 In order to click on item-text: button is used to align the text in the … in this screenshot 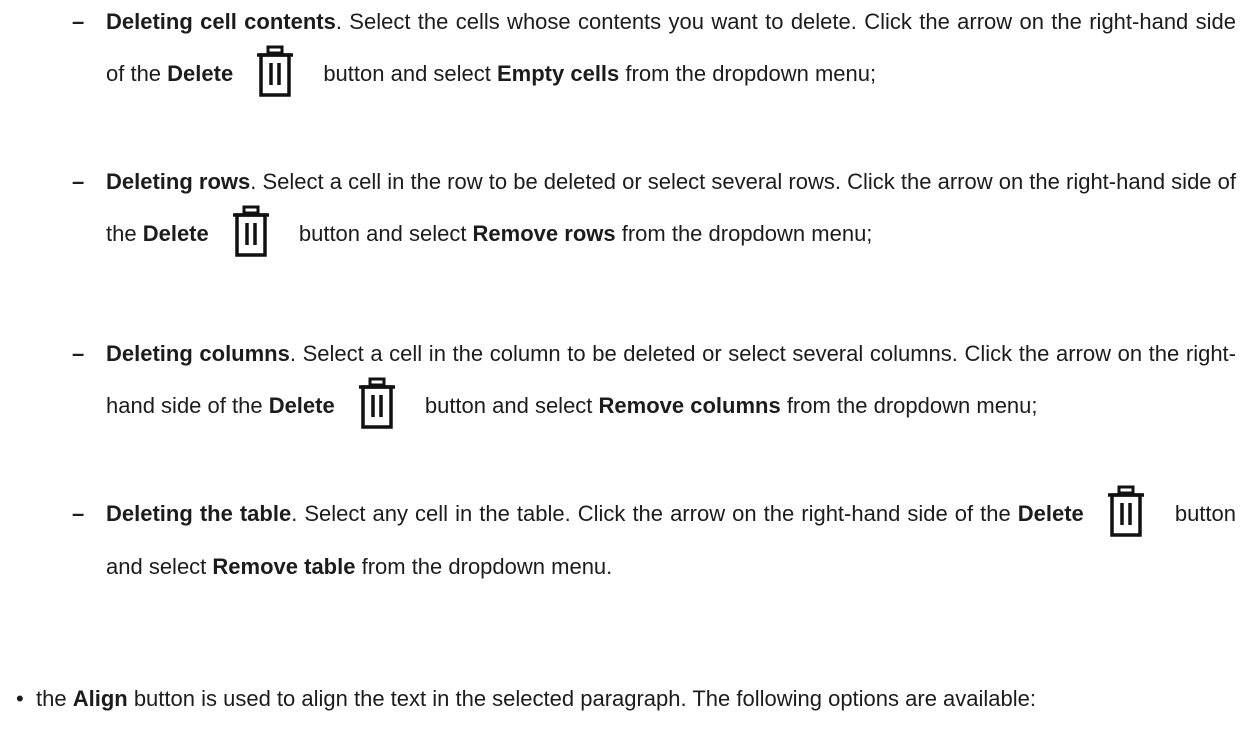, I will do `click(581, 698)`.